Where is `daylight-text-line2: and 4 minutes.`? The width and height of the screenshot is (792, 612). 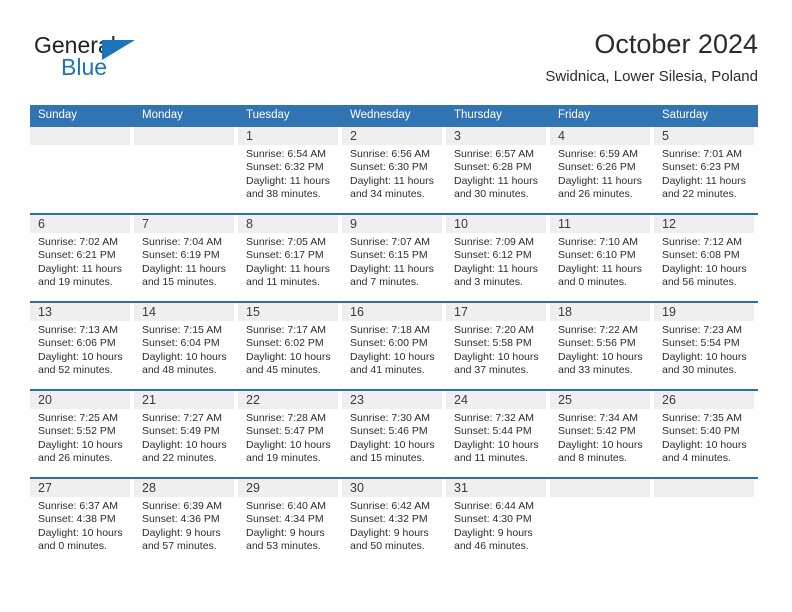
daylight-text-line2: and 4 minutes. is located at coordinates (696, 458).